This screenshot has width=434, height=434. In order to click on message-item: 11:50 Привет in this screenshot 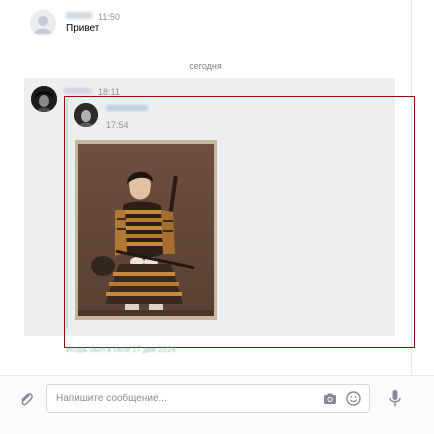, I will do `click(205, 22)`.